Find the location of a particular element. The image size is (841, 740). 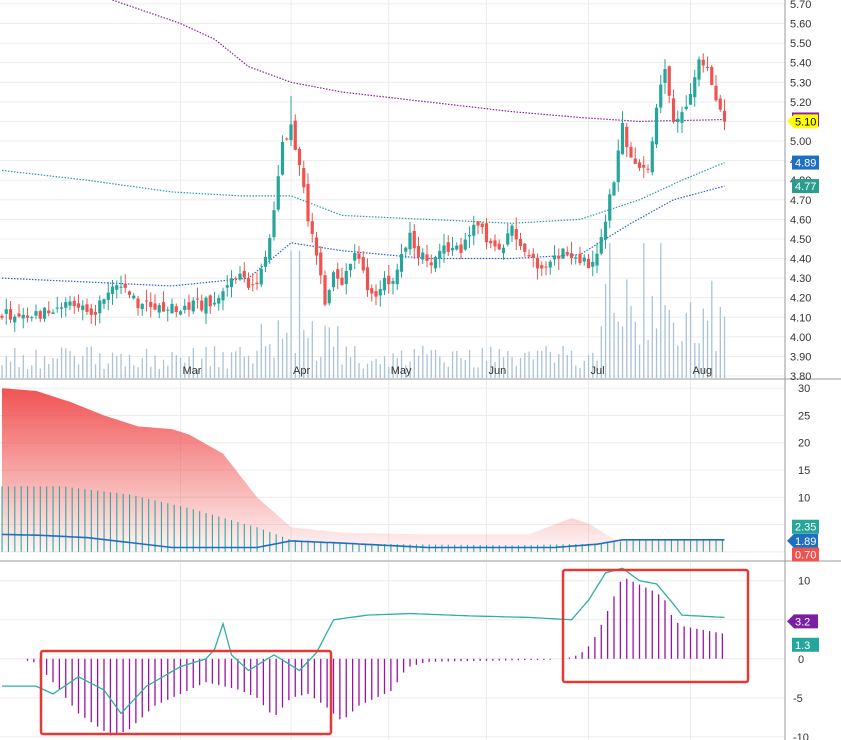

price-tick-label: 4.00 is located at coordinates (800, 338).